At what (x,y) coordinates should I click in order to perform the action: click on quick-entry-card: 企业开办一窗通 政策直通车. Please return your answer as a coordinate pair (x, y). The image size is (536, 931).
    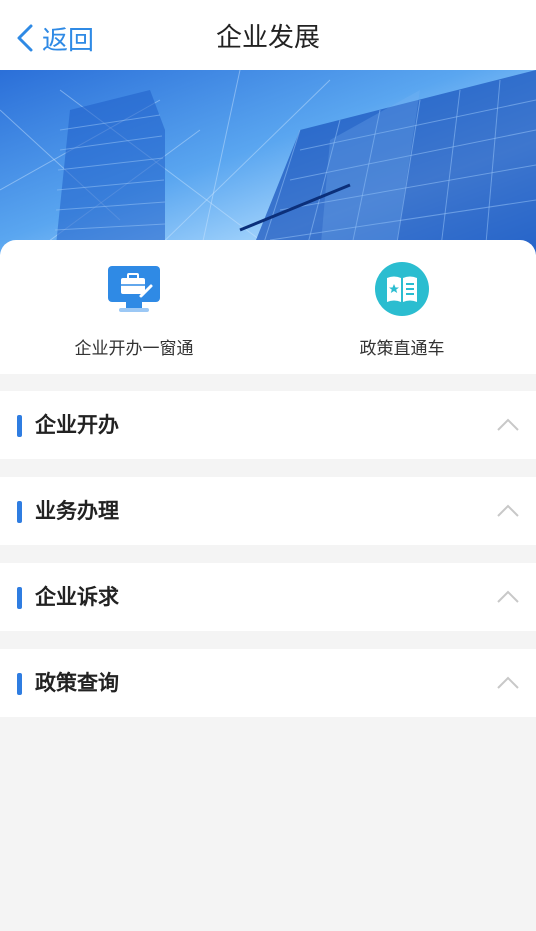
    Looking at the image, I should click on (268, 307).